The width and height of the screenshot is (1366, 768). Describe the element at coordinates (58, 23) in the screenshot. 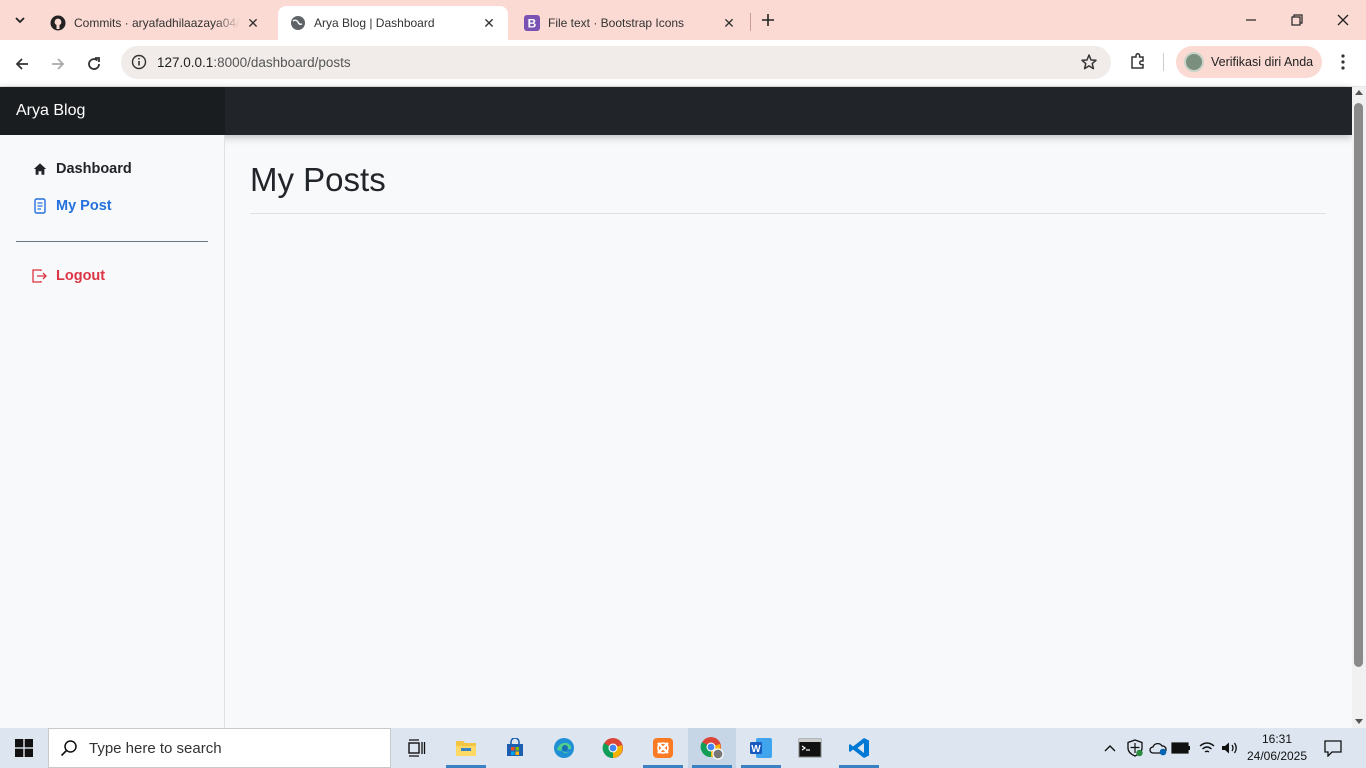

I see `github-icon` at that location.